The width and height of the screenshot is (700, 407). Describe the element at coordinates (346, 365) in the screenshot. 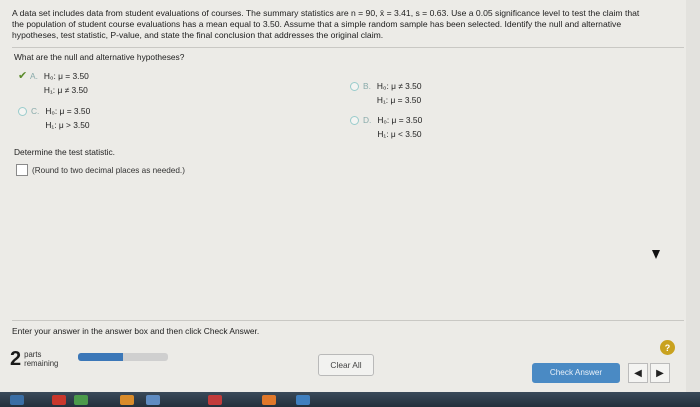

I see `clear-all-button: Clear All` at that location.